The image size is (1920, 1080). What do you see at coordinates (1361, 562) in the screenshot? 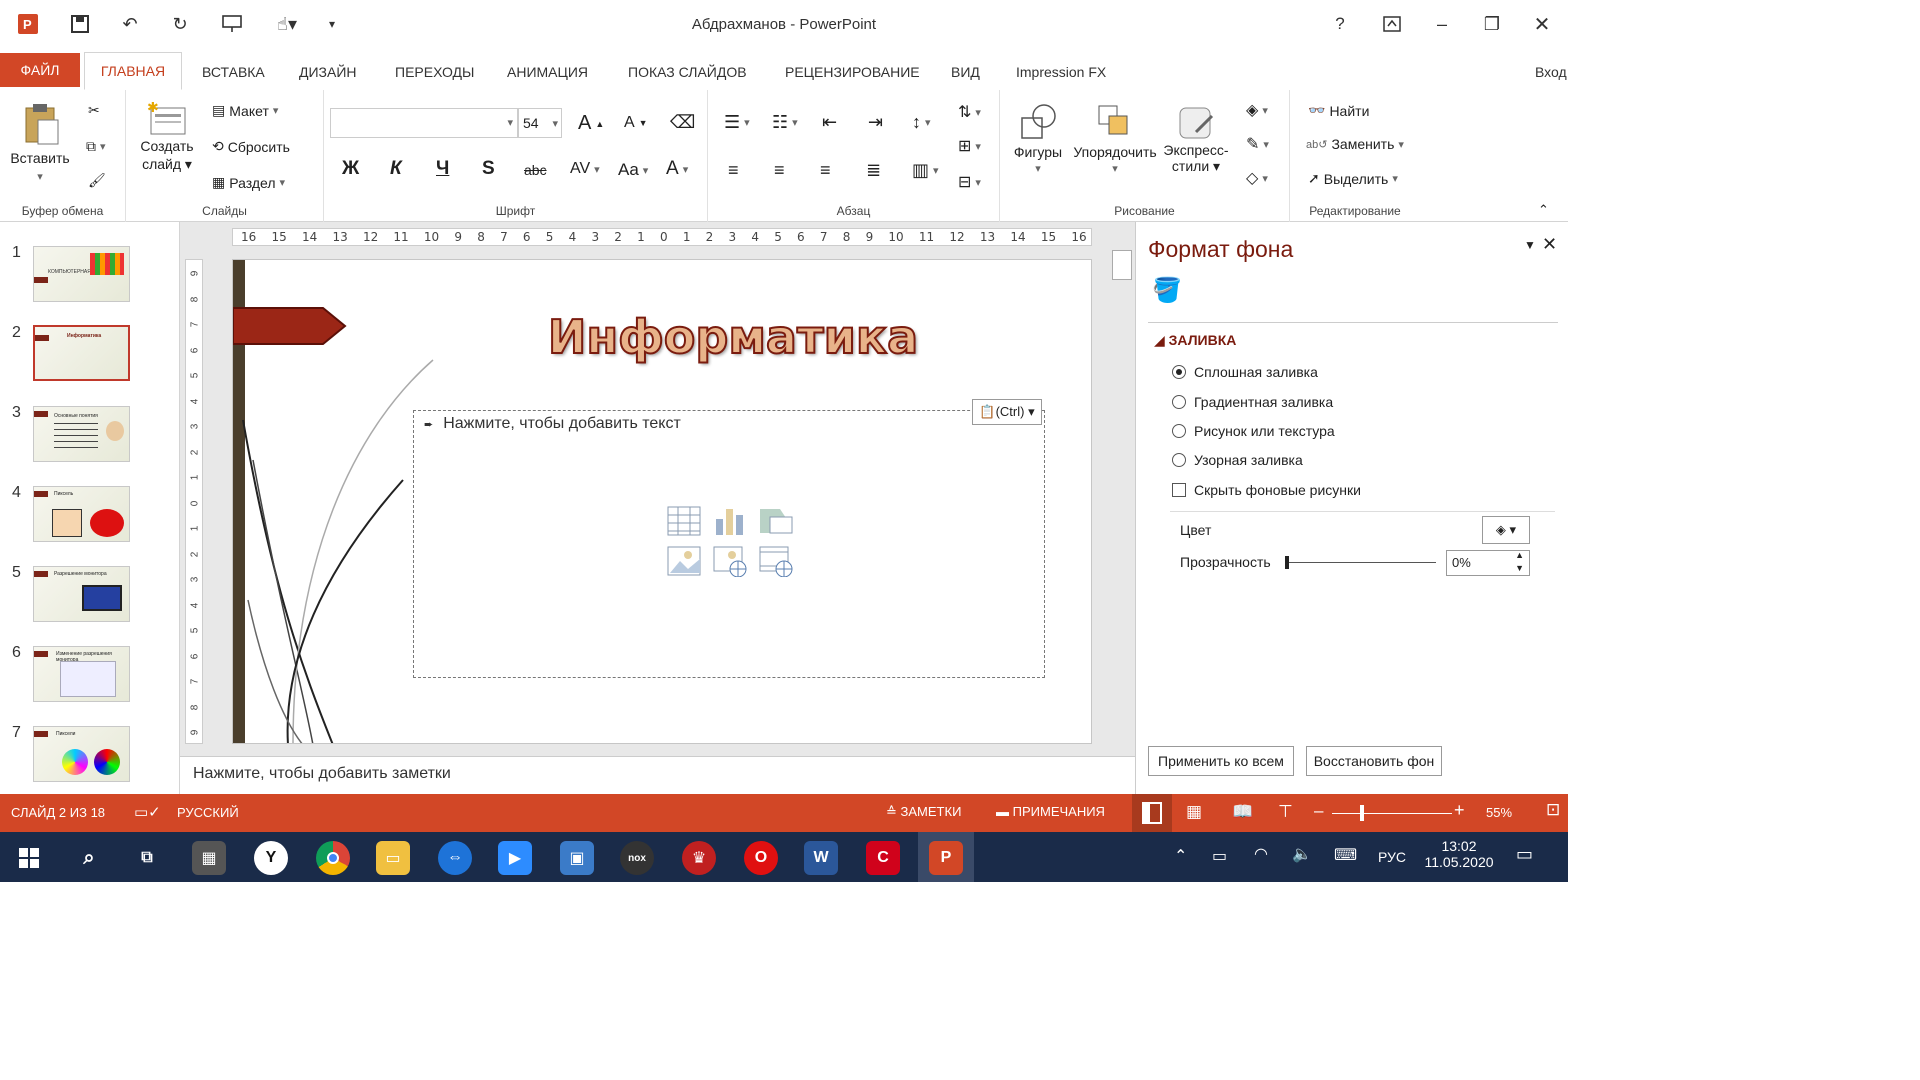
I see `transparency-slider-track` at bounding box center [1361, 562].